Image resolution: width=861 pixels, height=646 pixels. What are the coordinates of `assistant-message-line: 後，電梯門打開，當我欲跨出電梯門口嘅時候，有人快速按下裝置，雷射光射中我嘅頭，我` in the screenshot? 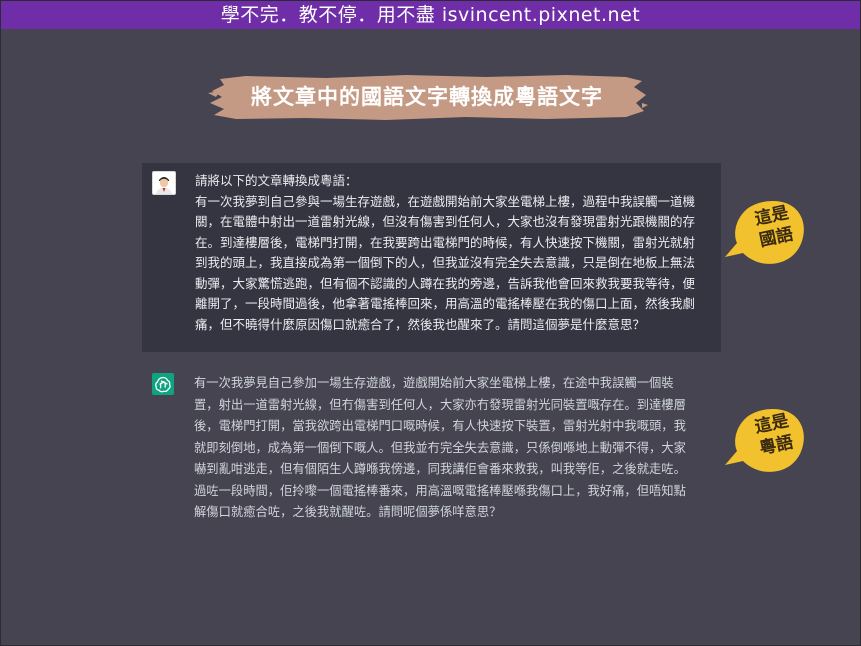 It's located at (440, 426).